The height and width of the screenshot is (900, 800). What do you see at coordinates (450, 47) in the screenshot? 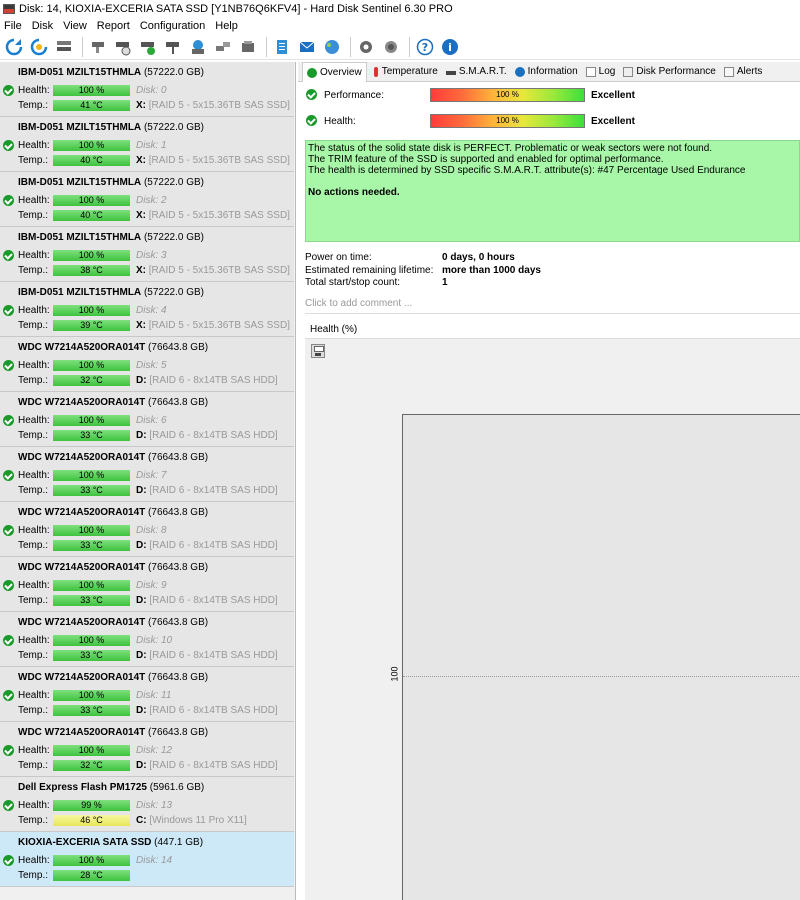
I see `info-icon: i` at bounding box center [450, 47].